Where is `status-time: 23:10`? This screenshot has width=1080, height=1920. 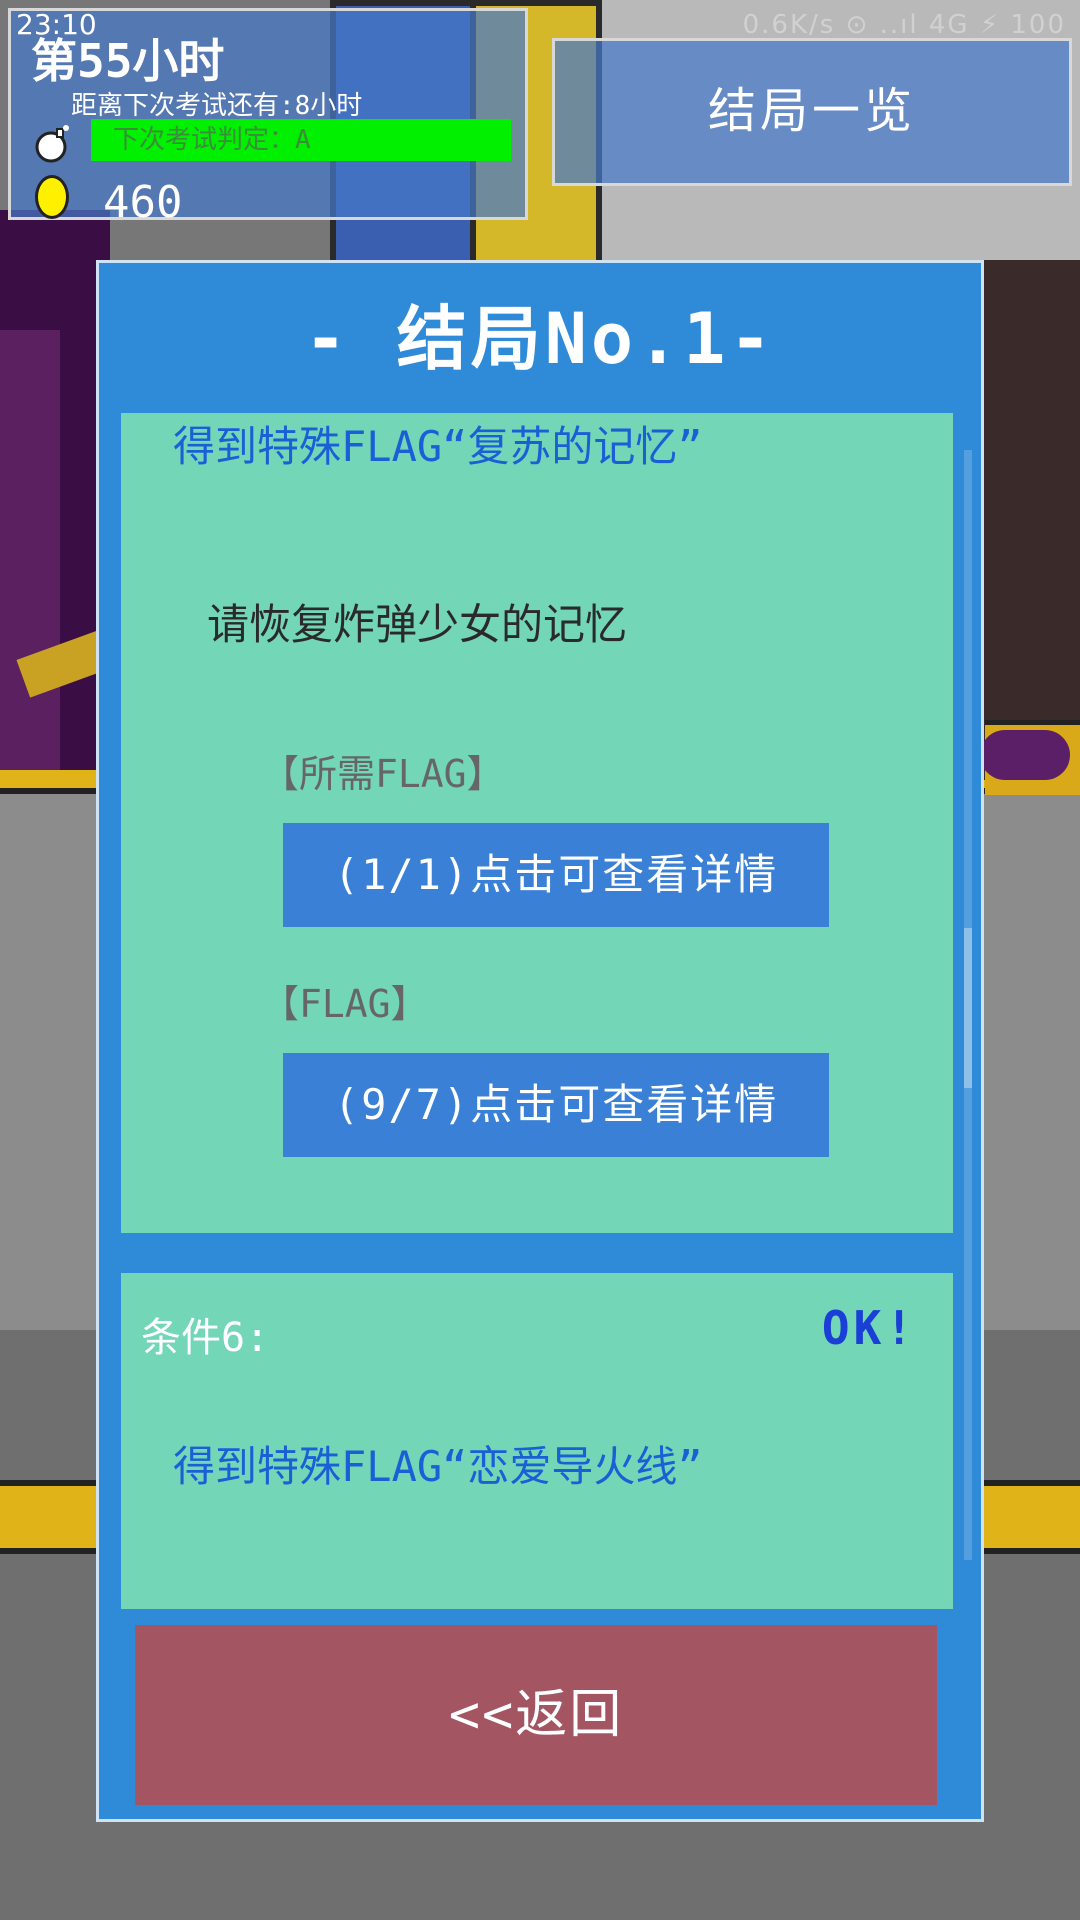
status-time: 23:10 is located at coordinates (56, 24).